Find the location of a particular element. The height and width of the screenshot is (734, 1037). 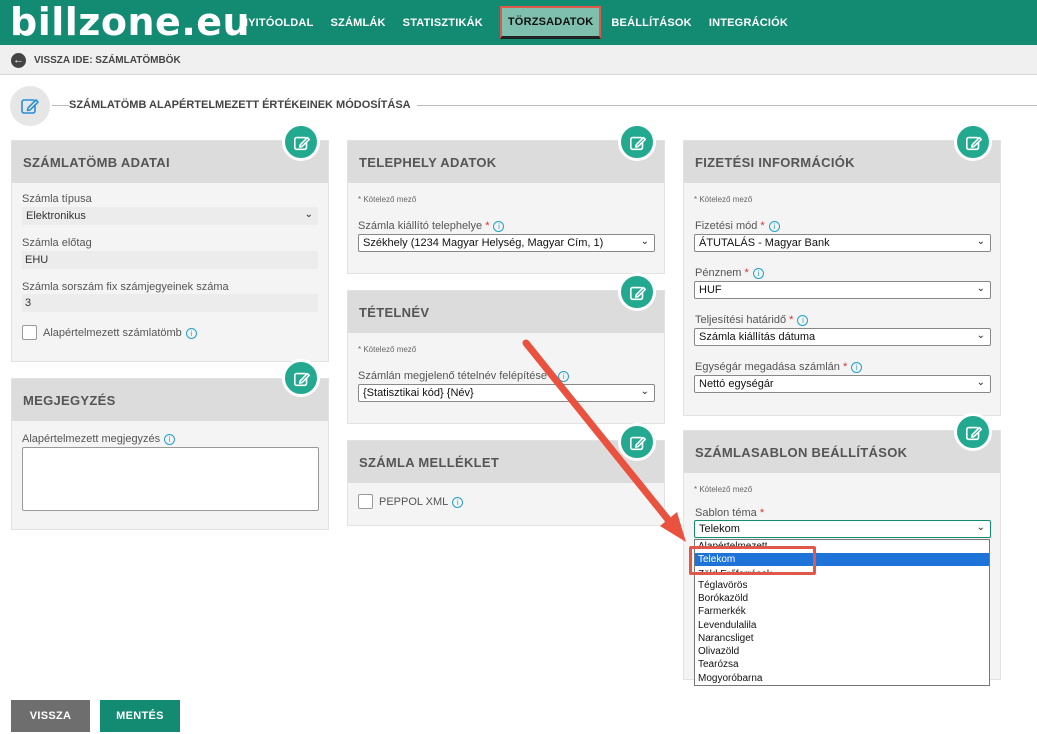

annotation-arrow is located at coordinates (604, 440).